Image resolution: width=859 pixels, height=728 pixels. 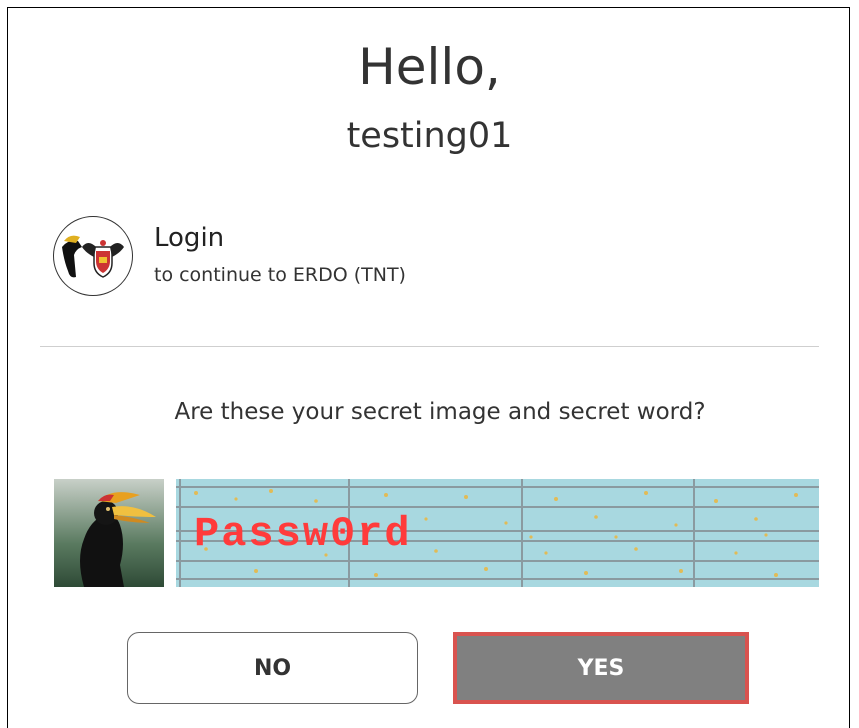 I want to click on yes-button: YES, so click(x=601, y=668).